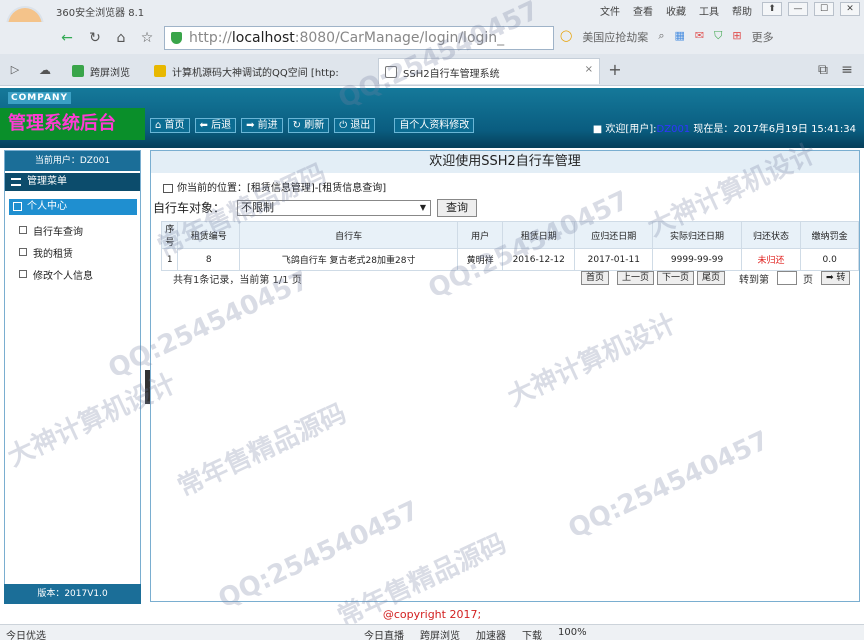 The image size is (864, 642). I want to click on col-bike: 自行车, so click(349, 235).